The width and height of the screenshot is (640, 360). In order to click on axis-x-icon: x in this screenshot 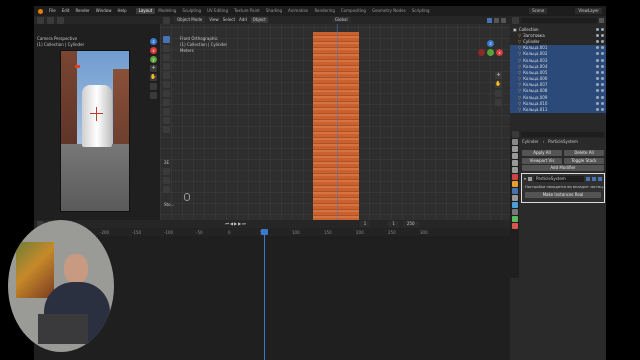, I will do `click(499, 52)`.